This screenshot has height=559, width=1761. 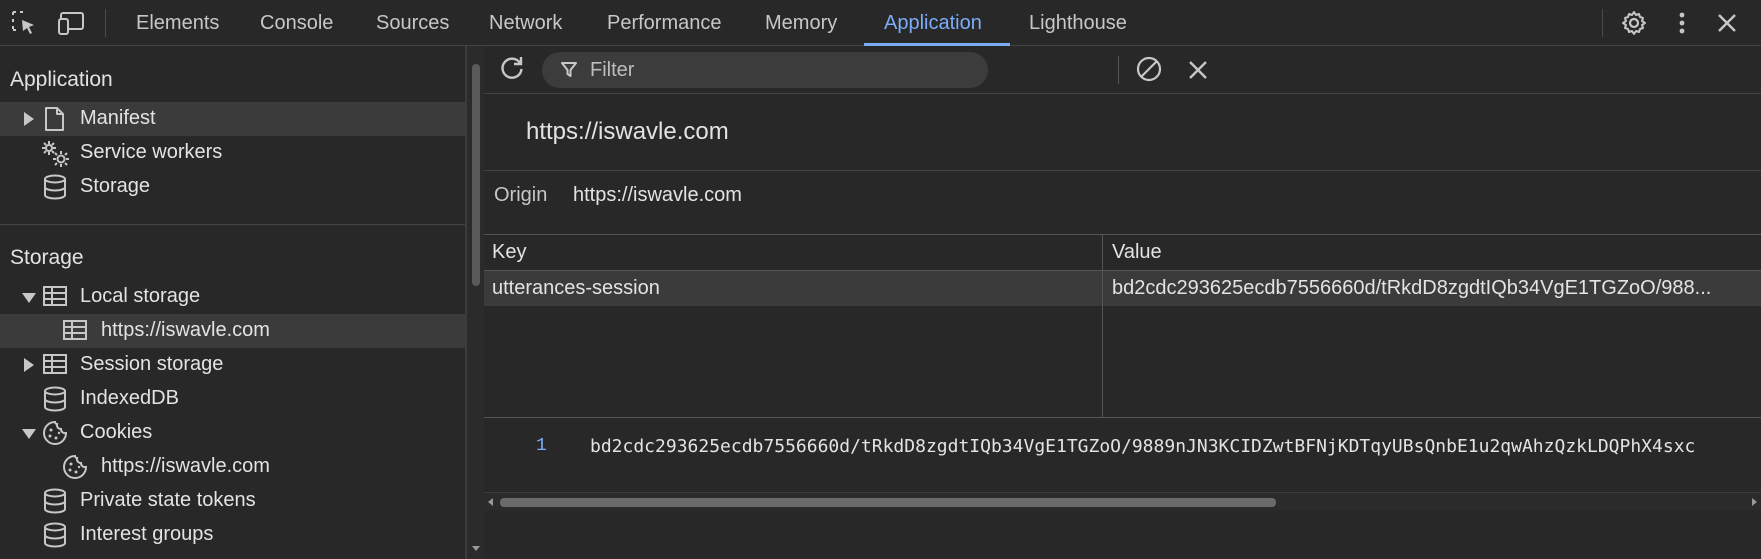 What do you see at coordinates (412, 23) in the screenshot?
I see `tab-sources: Sources` at bounding box center [412, 23].